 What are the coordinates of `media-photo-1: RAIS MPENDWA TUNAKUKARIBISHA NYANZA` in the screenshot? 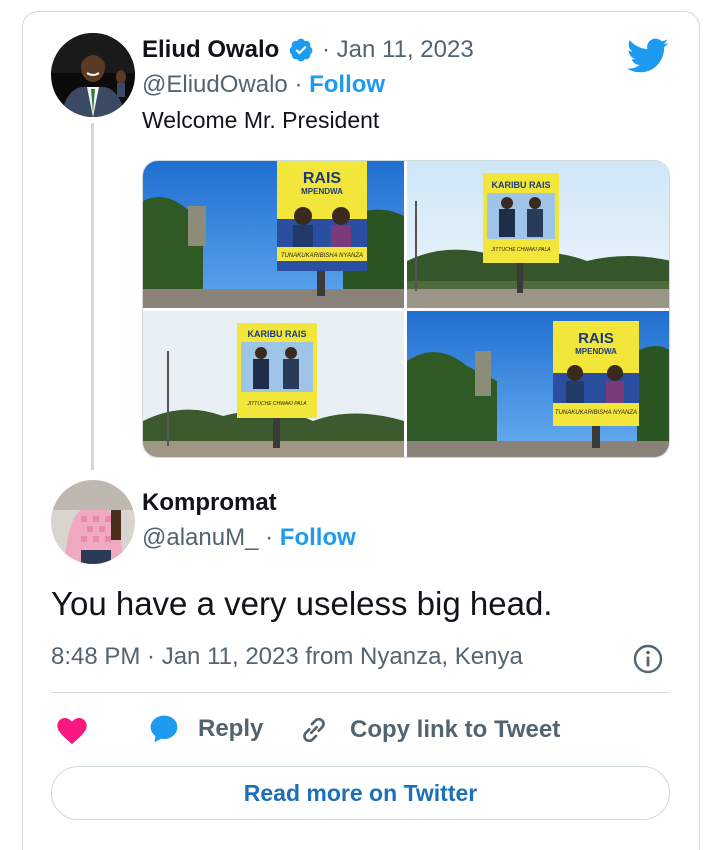 It's located at (273, 234).